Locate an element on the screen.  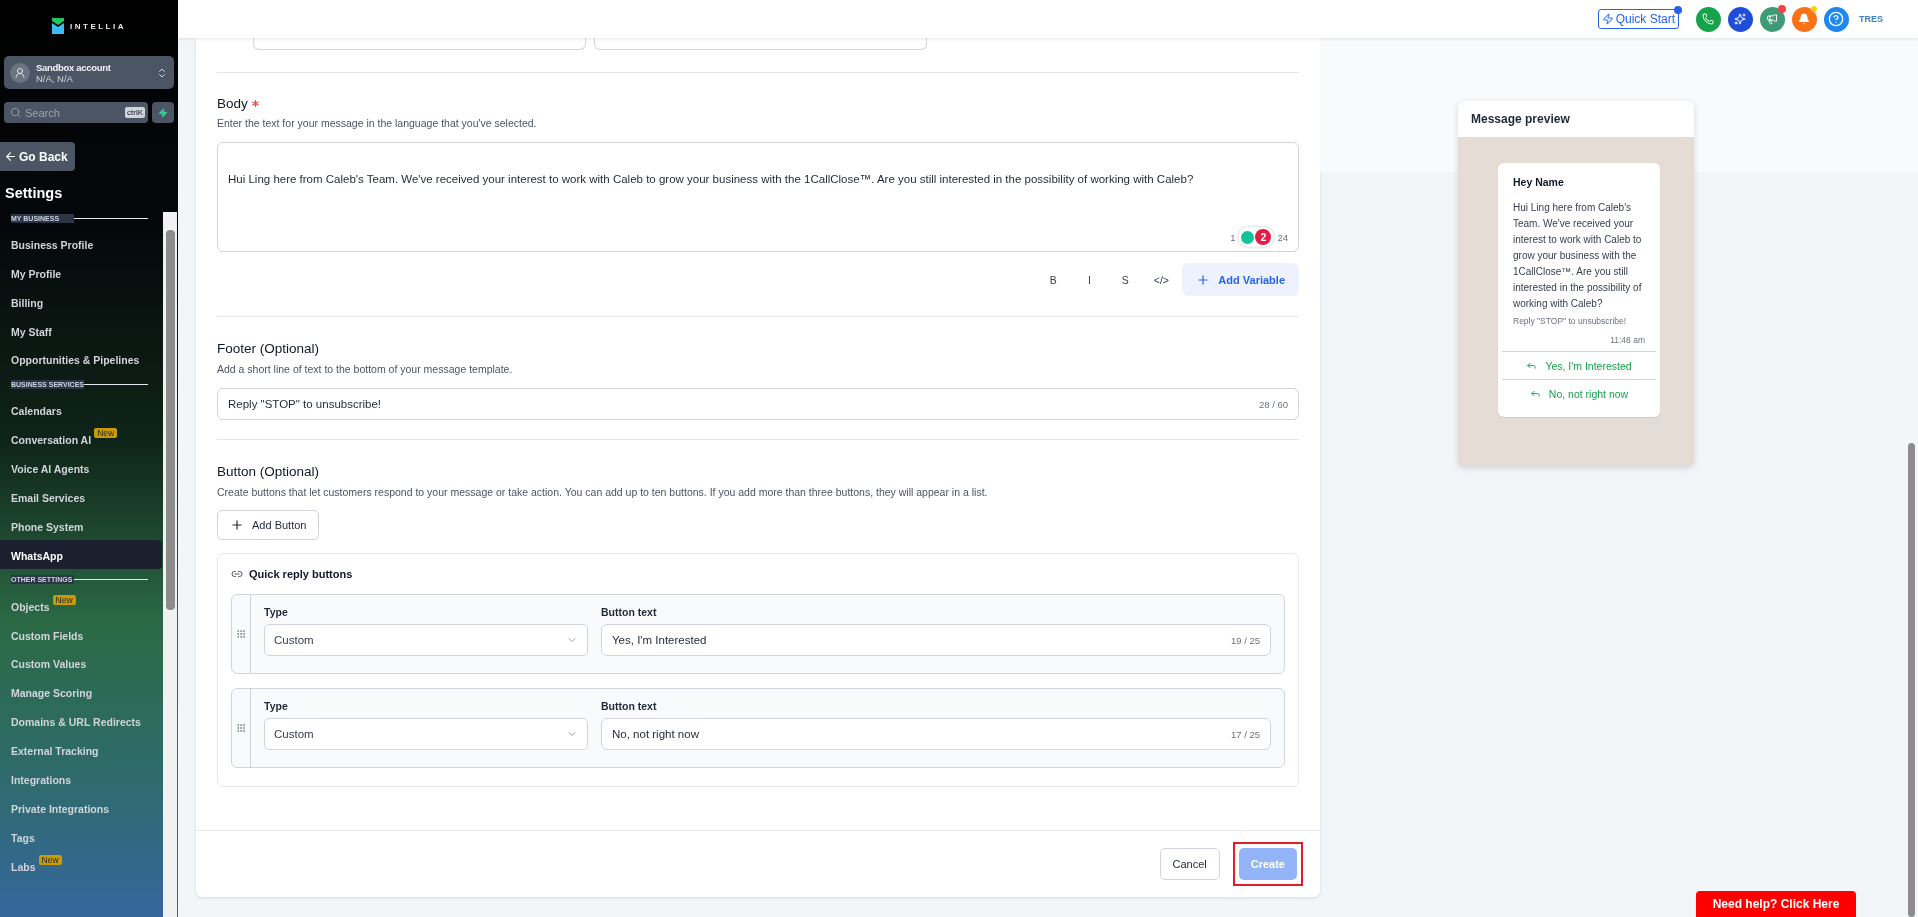
nav-item: Phone System is located at coordinates (81, 525).